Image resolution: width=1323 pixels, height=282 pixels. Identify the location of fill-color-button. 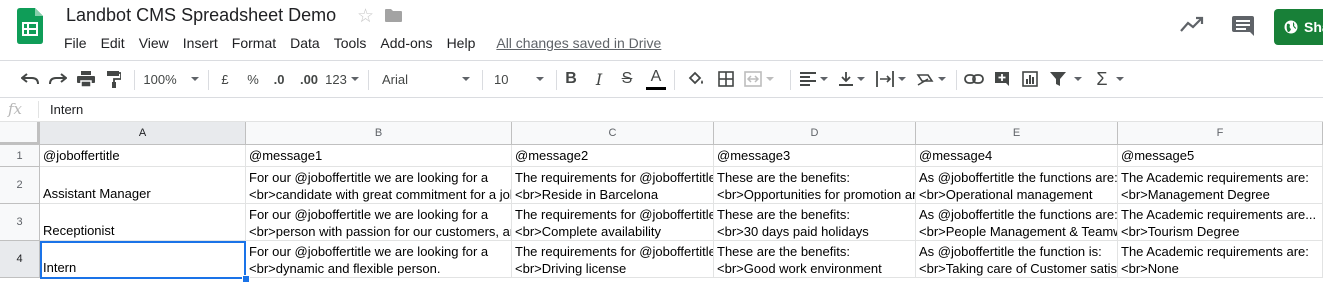
(696, 79).